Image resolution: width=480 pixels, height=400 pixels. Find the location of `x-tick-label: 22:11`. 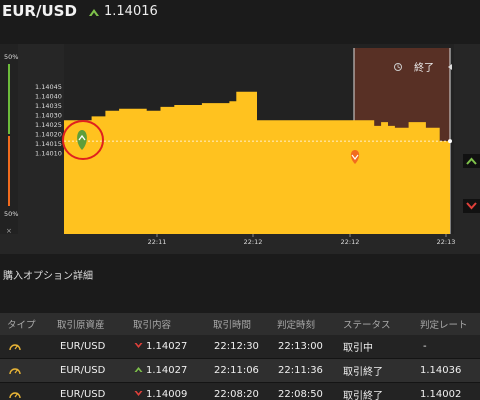

x-tick-label: 22:11 is located at coordinates (157, 242).